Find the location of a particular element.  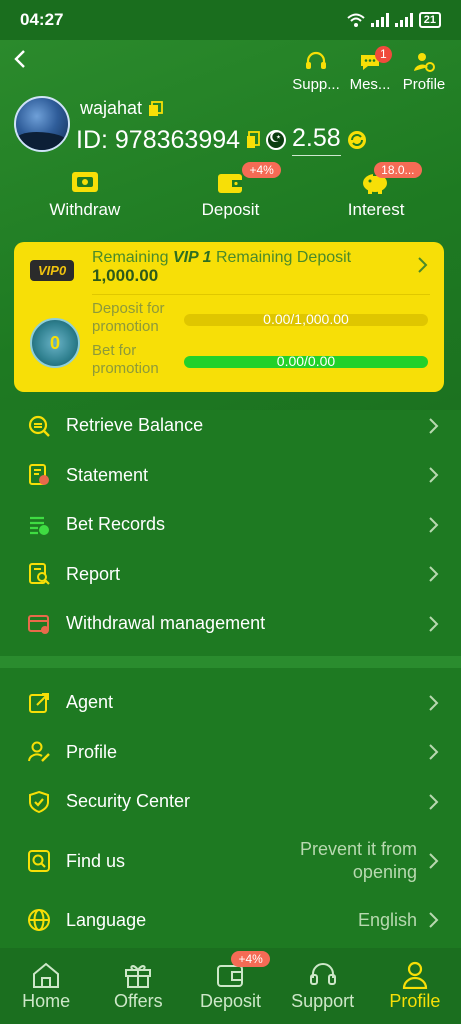

deposit-label: Deposit is located at coordinates (230, 209).